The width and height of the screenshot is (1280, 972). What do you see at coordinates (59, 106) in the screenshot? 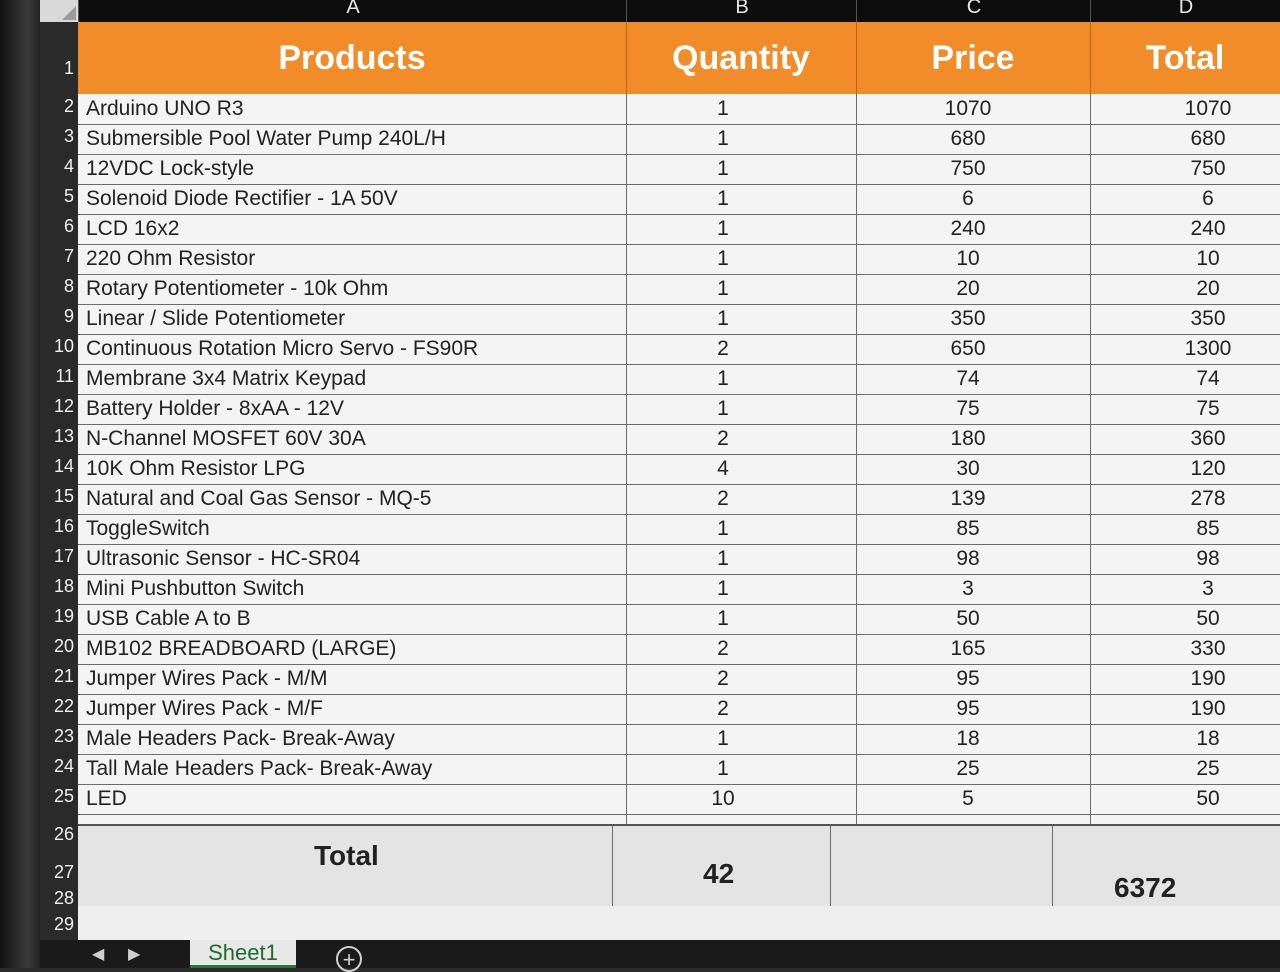
I see `row-number: 2` at bounding box center [59, 106].